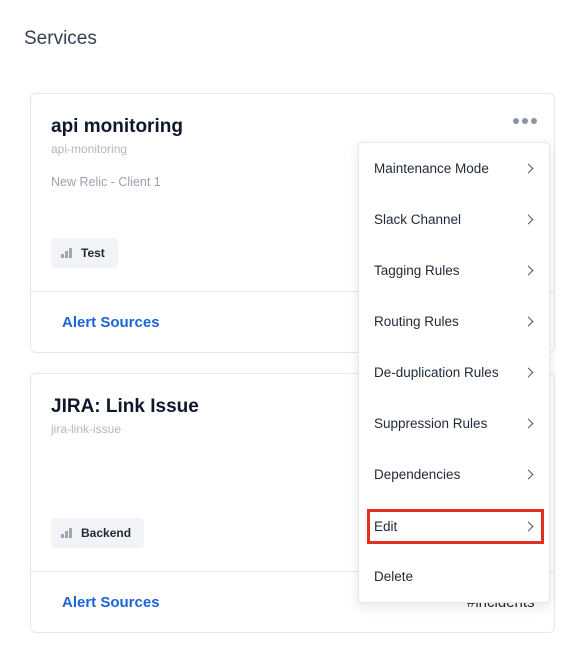  I want to click on service-tag: Backend, so click(98, 533).